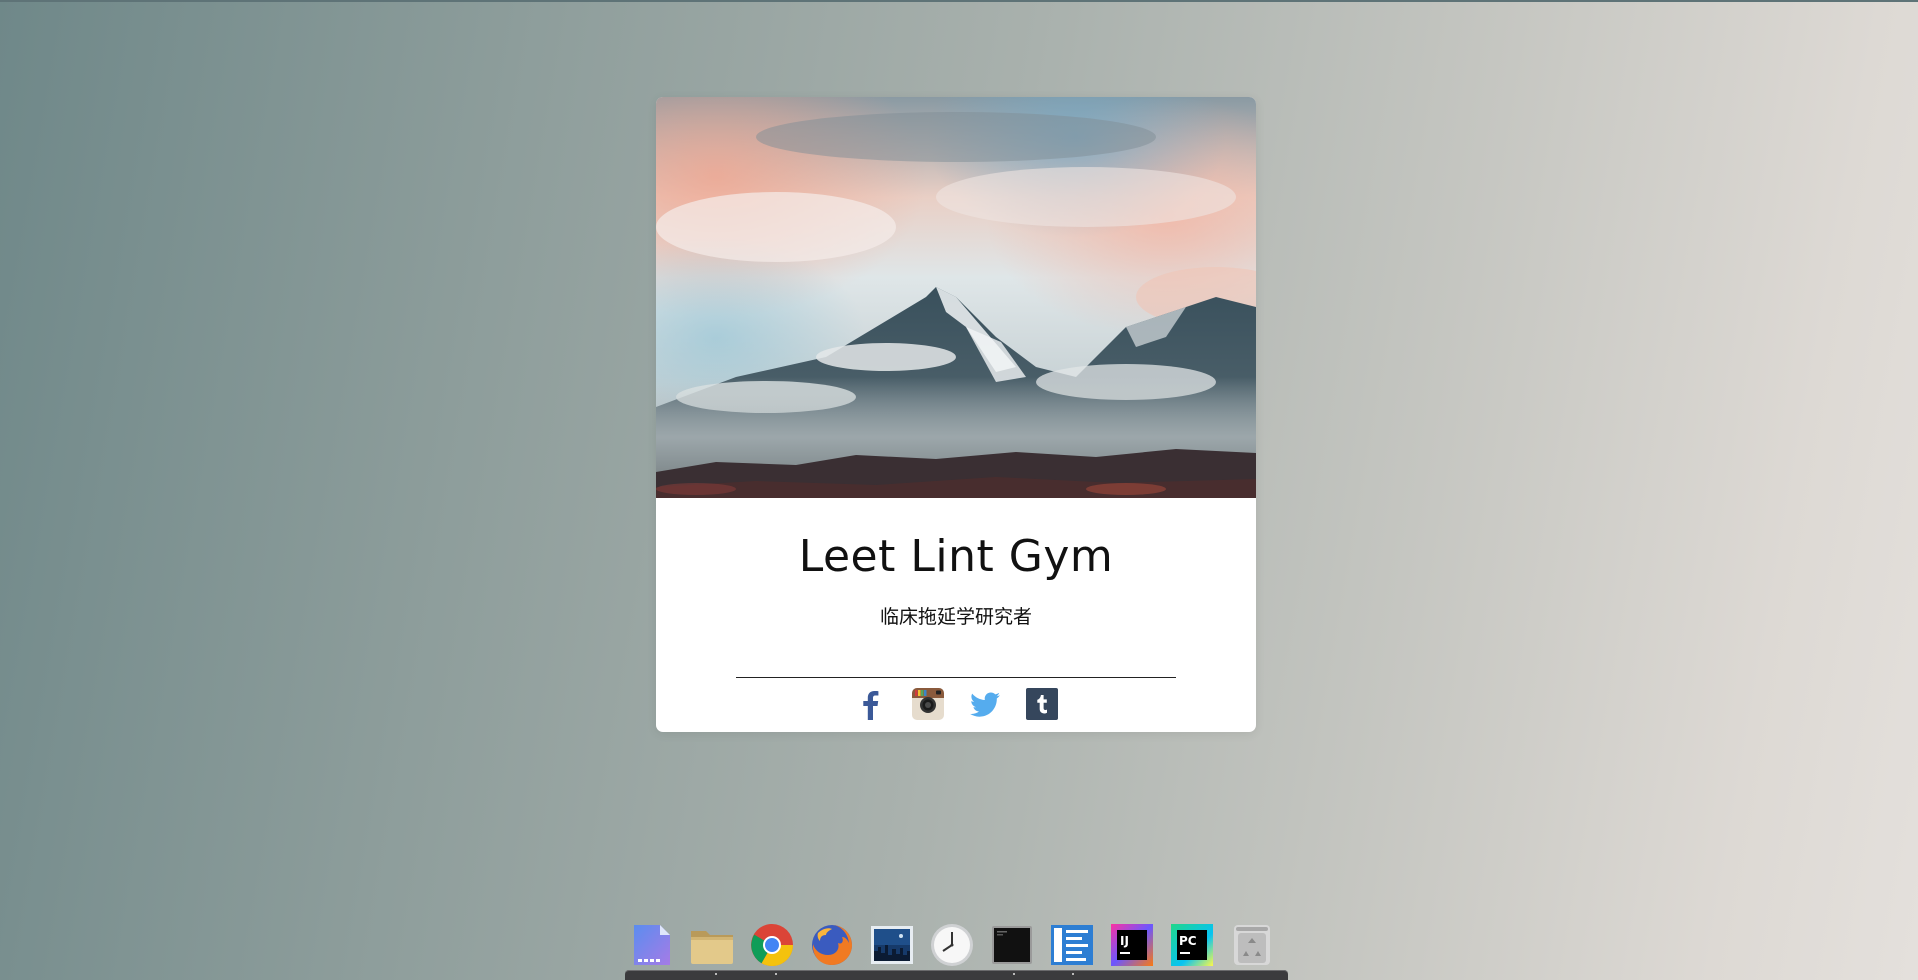 The width and height of the screenshot is (1918, 980). I want to click on dock-item-pycharm: PC, so click(1192, 945).